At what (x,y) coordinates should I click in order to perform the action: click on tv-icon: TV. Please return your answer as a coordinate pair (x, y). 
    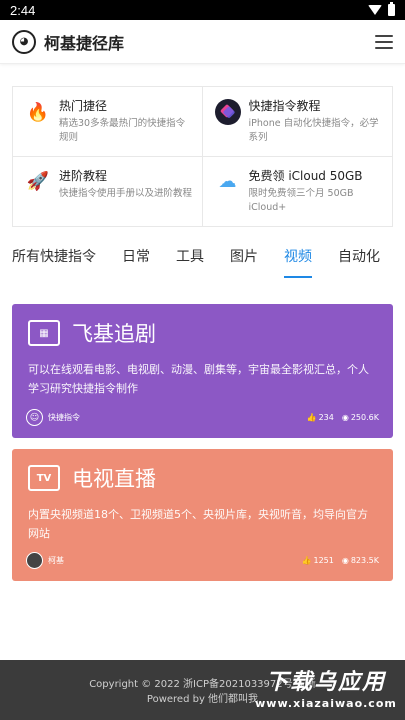
    Looking at the image, I should click on (44, 478).